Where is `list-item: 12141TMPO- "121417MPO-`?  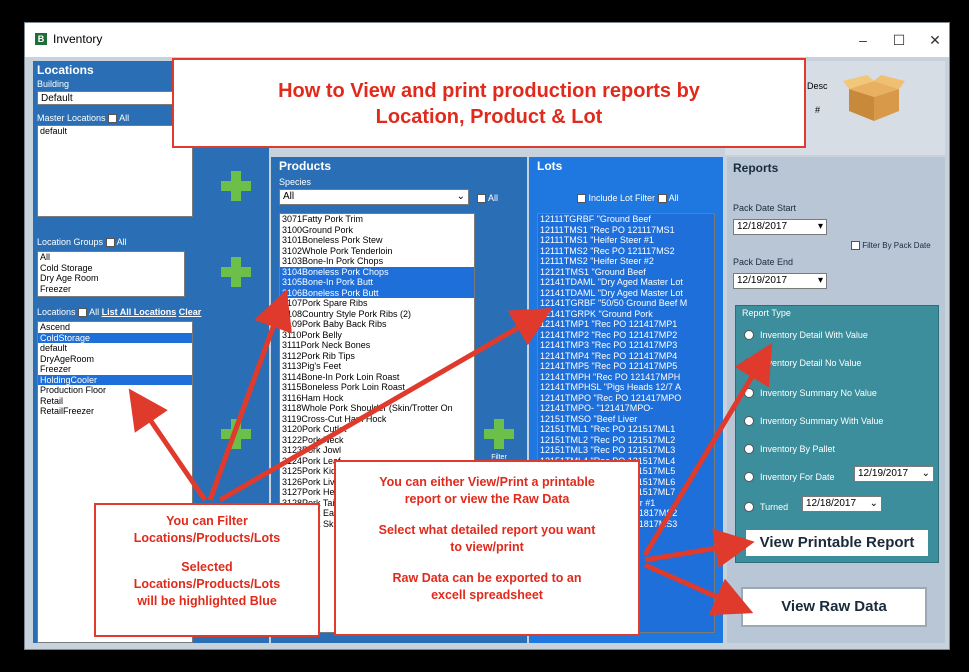 list-item: 12141TMPO- "121417MPO- is located at coordinates (626, 408).